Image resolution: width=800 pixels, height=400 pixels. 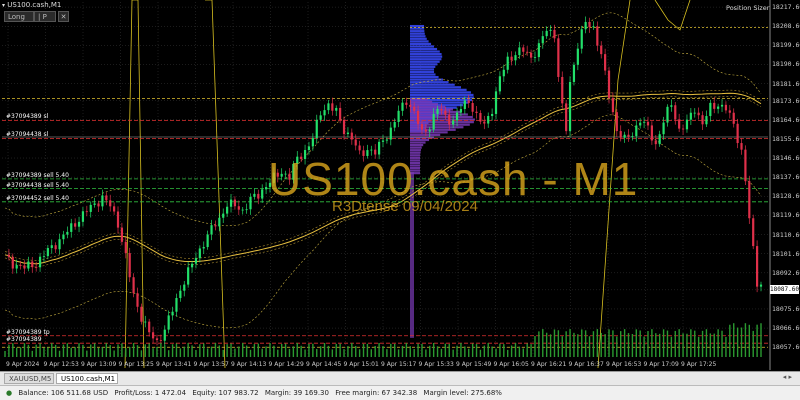 What do you see at coordinates (174, 364) in the screenshot?
I see `time-tick-label: 9 Apr 13:41` at bounding box center [174, 364].